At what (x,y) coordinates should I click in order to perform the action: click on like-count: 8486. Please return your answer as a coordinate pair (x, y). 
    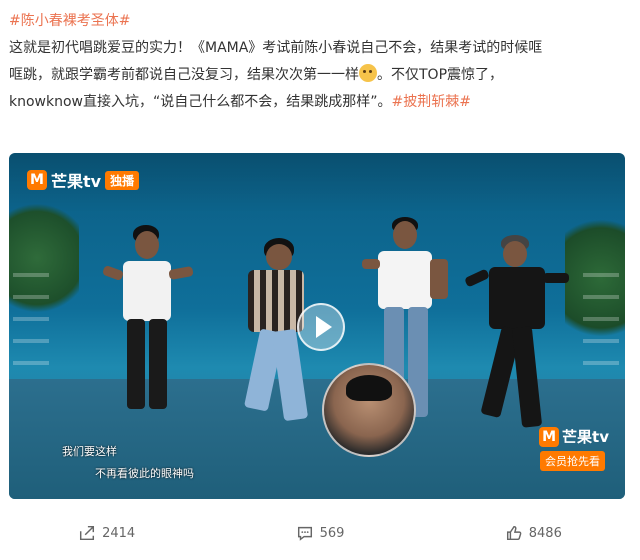
    Looking at the image, I should click on (545, 533).